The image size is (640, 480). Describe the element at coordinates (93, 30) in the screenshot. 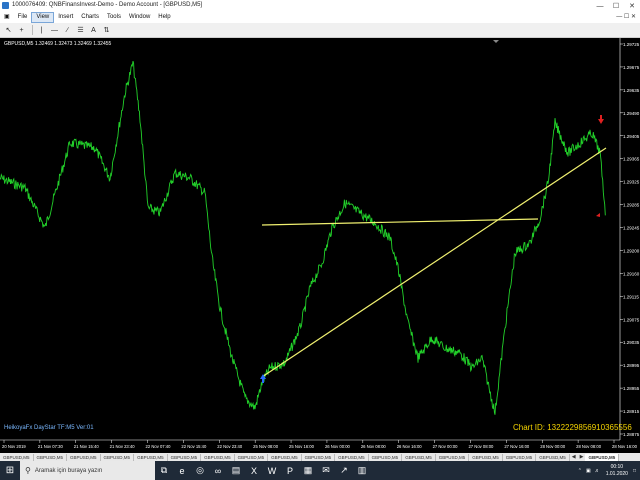

I see `text-icon: A` at that location.